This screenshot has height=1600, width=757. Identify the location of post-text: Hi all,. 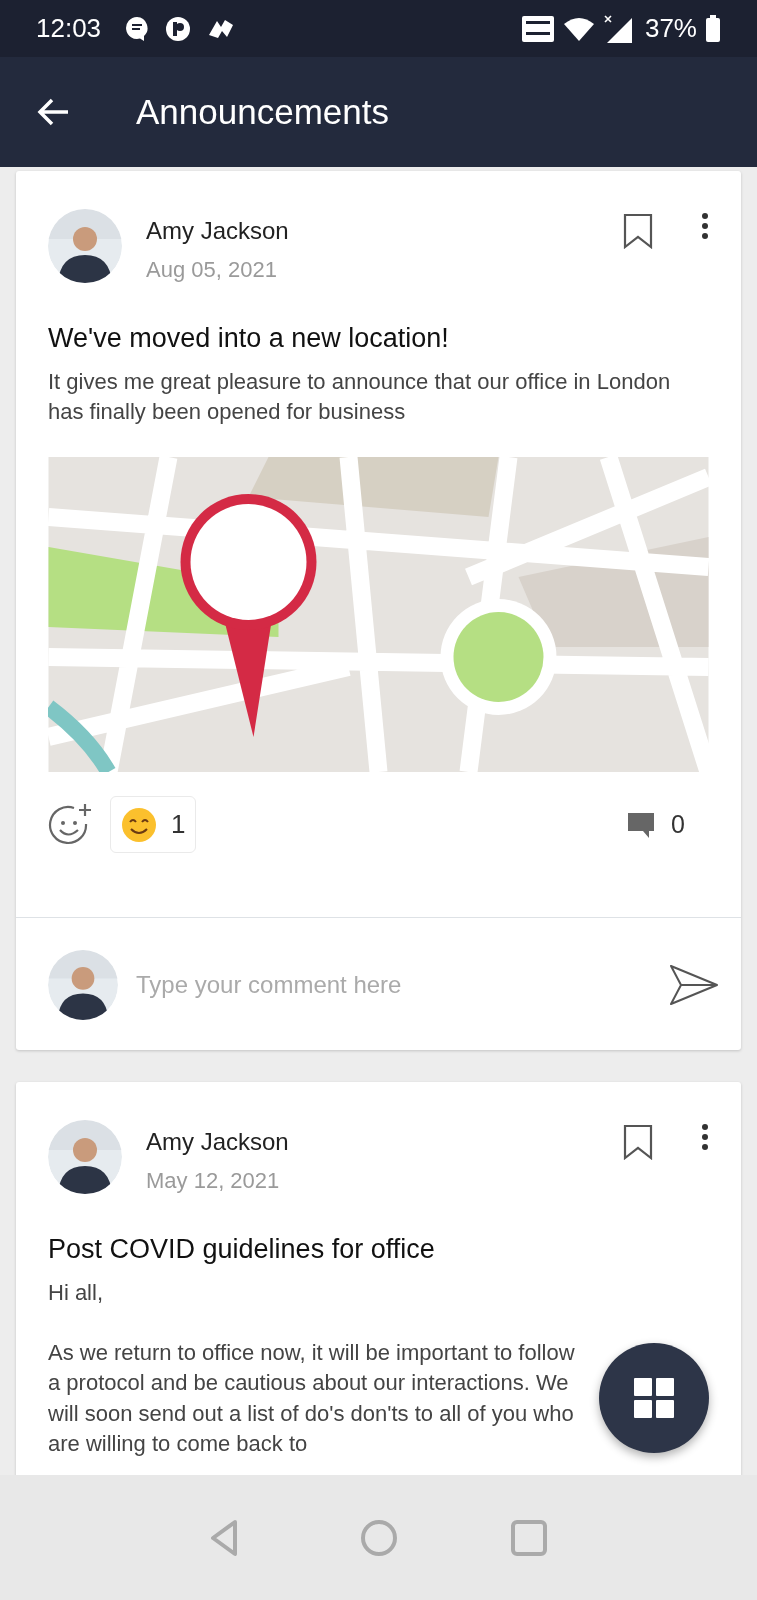
(76, 1292).